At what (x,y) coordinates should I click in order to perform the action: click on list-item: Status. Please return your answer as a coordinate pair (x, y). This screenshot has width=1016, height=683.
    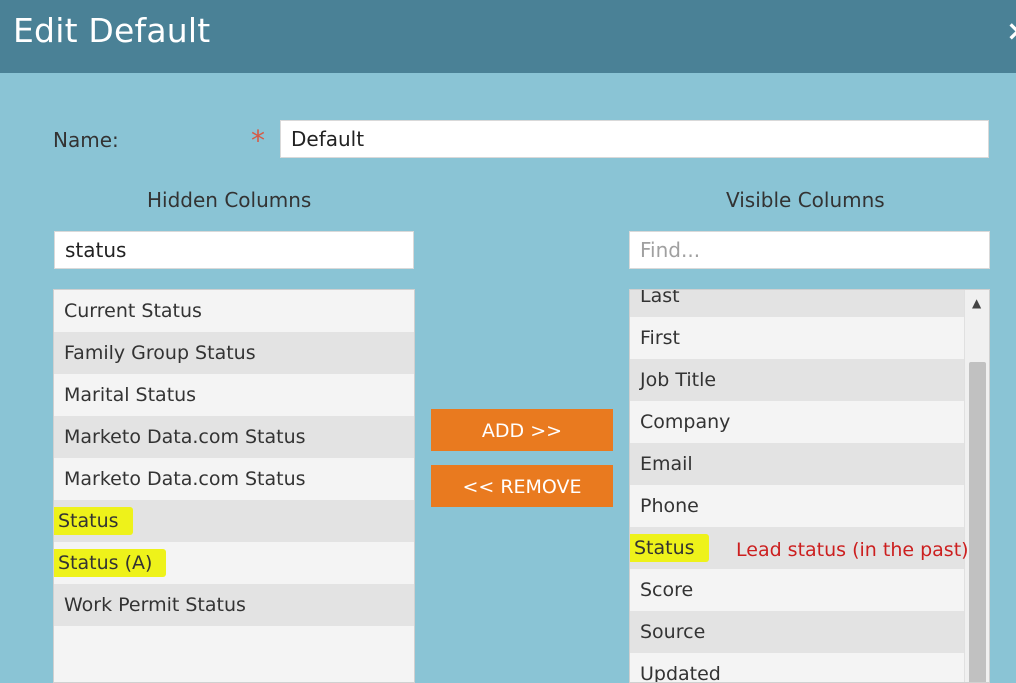
    Looking at the image, I should click on (234, 521).